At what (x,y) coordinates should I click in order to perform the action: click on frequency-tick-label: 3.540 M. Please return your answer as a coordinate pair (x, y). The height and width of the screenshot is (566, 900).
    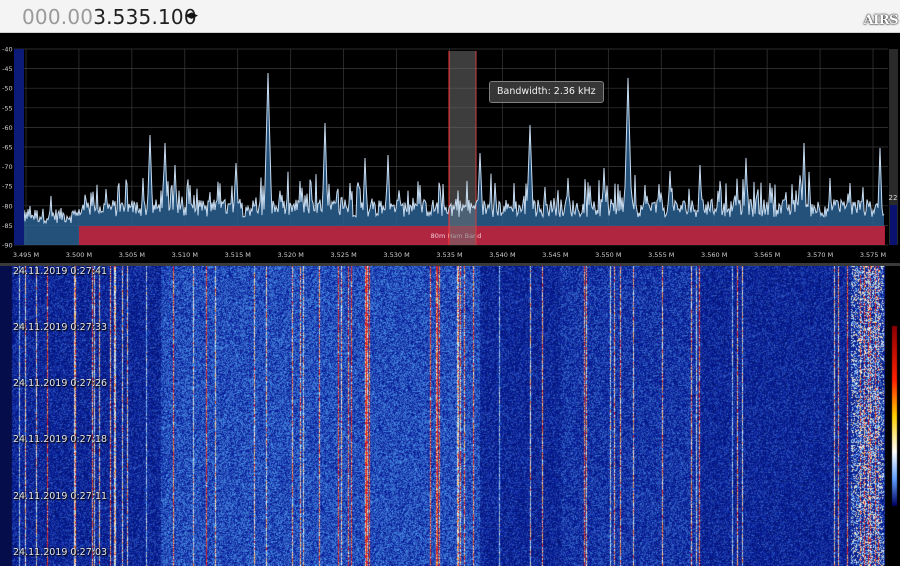
    Looking at the image, I should click on (502, 255).